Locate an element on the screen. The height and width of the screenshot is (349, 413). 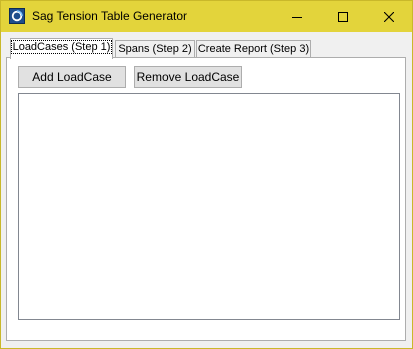
minimize-icon is located at coordinates (297, 17).